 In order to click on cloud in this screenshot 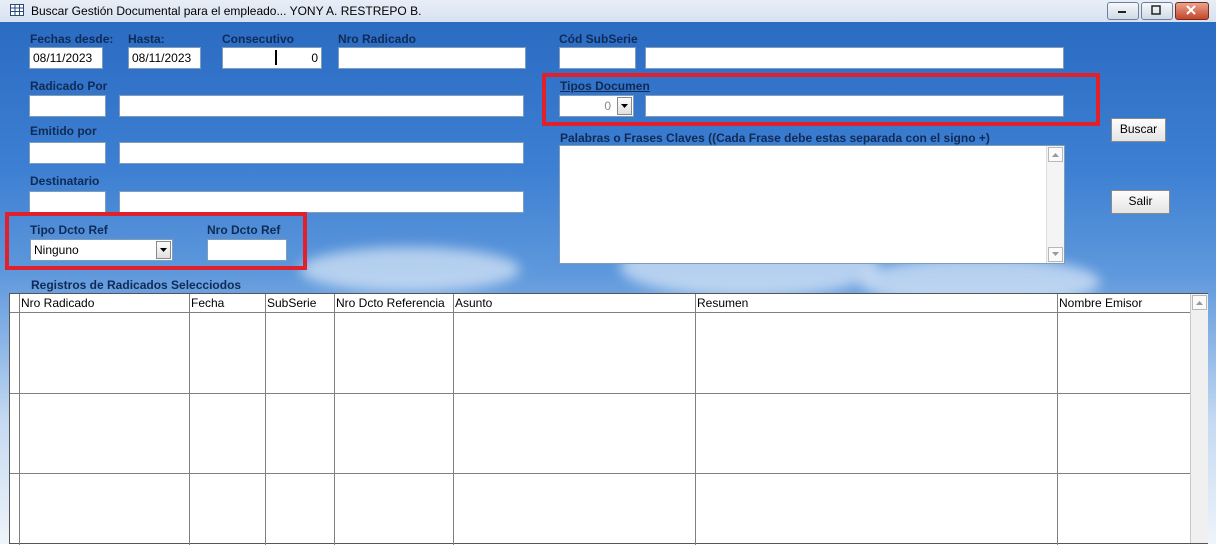, I will do `click(410, 269)`.